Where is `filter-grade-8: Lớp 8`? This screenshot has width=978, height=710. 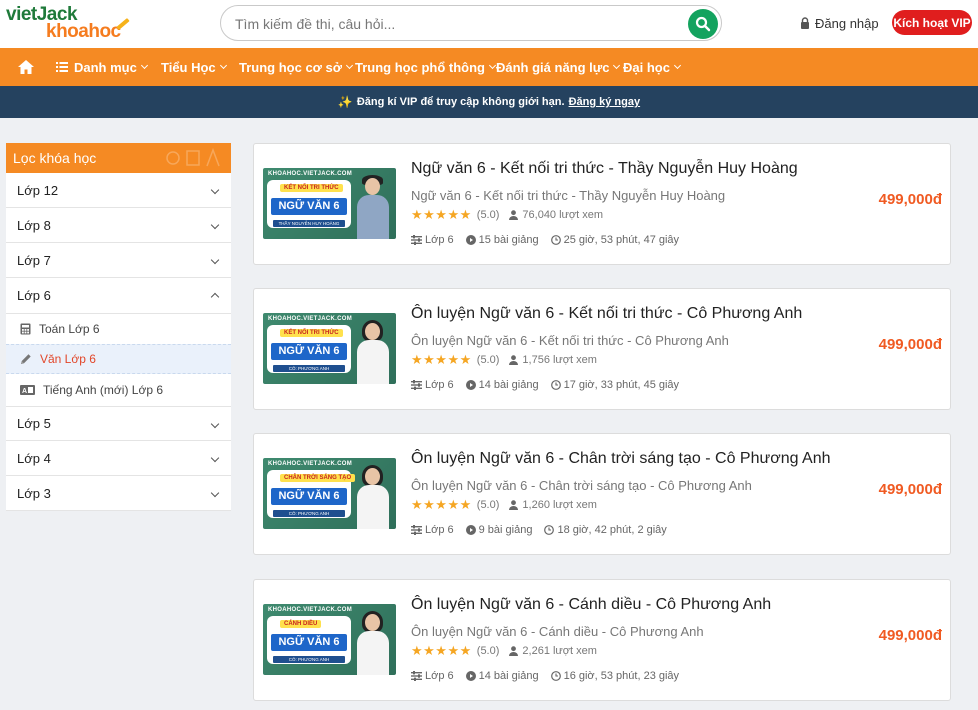 filter-grade-8: Lớp 8 is located at coordinates (118, 225).